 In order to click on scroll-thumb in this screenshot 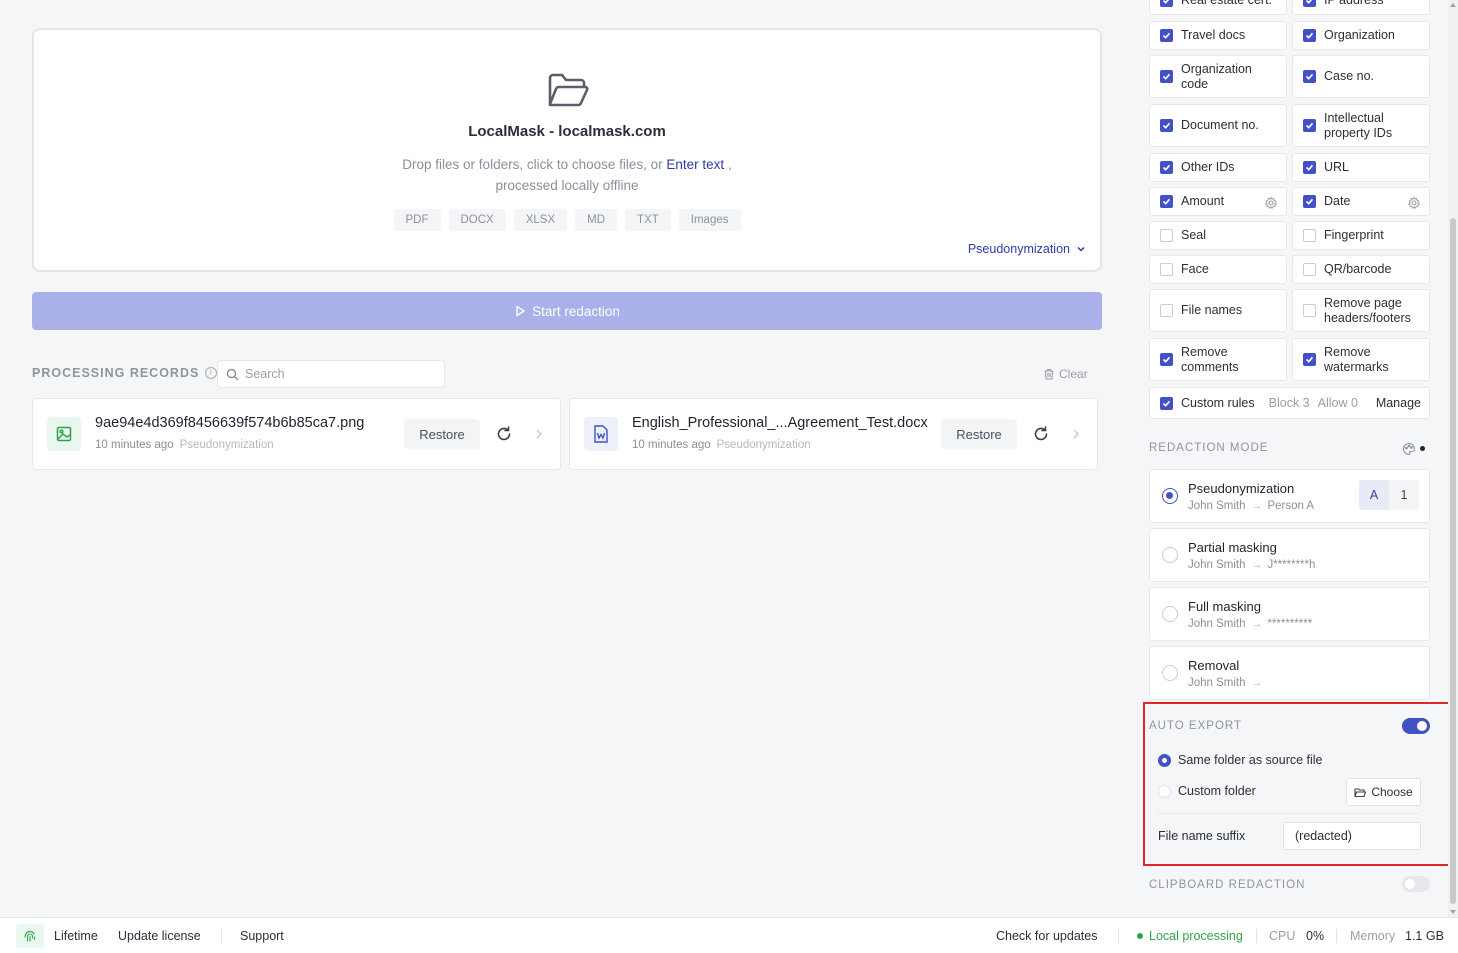, I will do `click(1453, 561)`.